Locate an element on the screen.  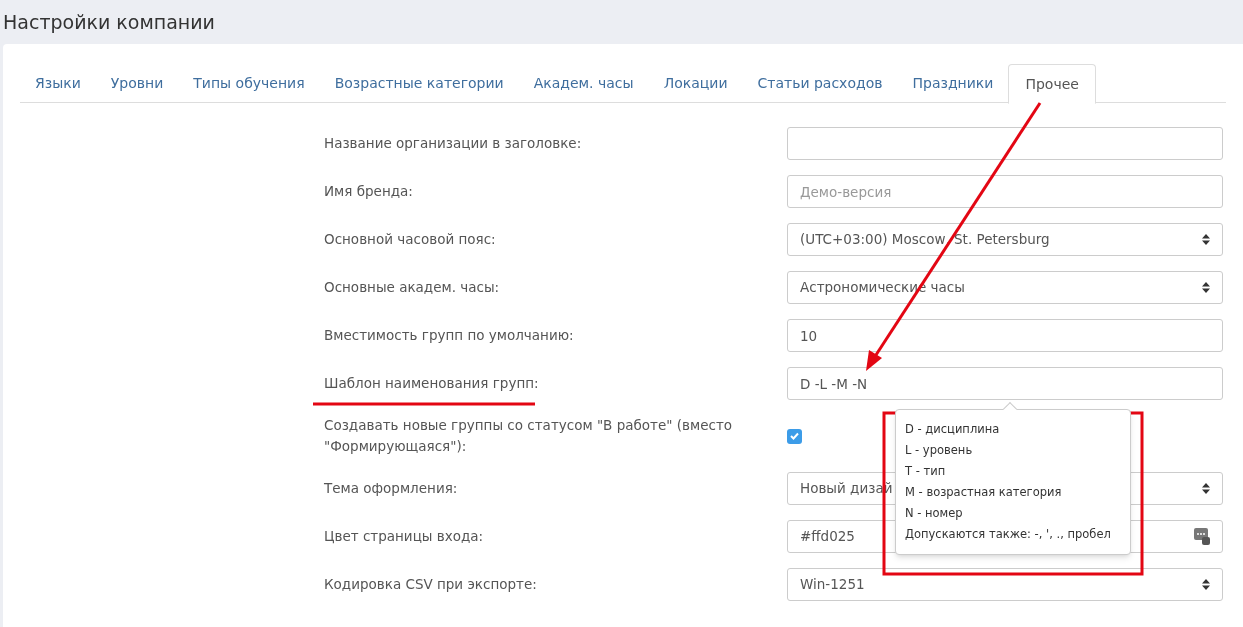
select-field: (UTC+03:00) Moscow, St. Petersburg is located at coordinates (1005, 239).